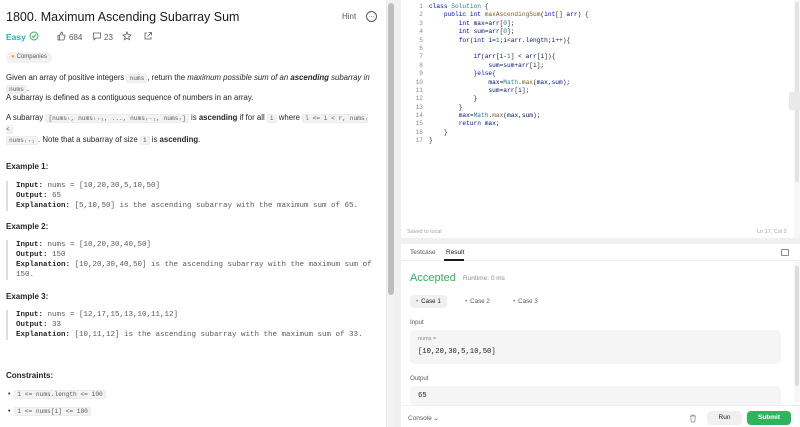 The width and height of the screenshot is (800, 427). What do you see at coordinates (137, 78) in the screenshot?
I see `inline-code: nums` at bounding box center [137, 78].